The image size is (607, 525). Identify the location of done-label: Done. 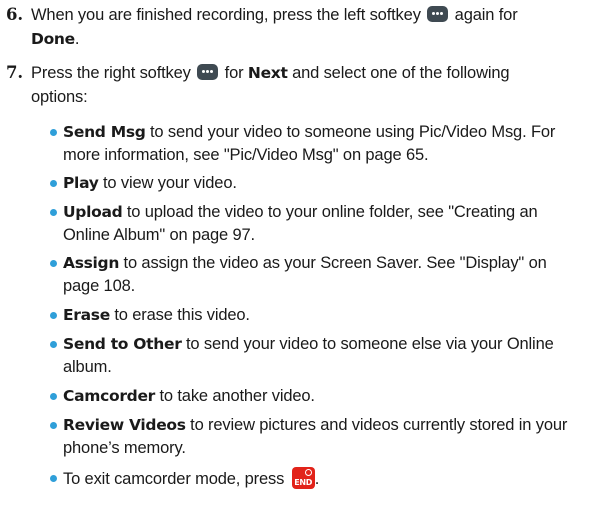
(53, 39).